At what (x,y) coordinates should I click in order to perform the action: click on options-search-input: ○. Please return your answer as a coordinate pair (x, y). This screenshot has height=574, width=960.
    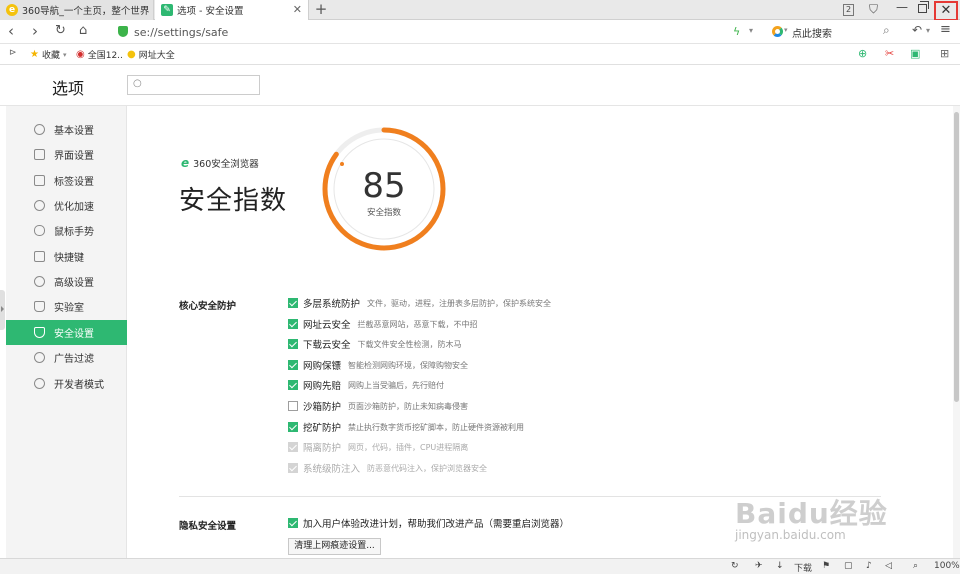
    Looking at the image, I should click on (193, 85).